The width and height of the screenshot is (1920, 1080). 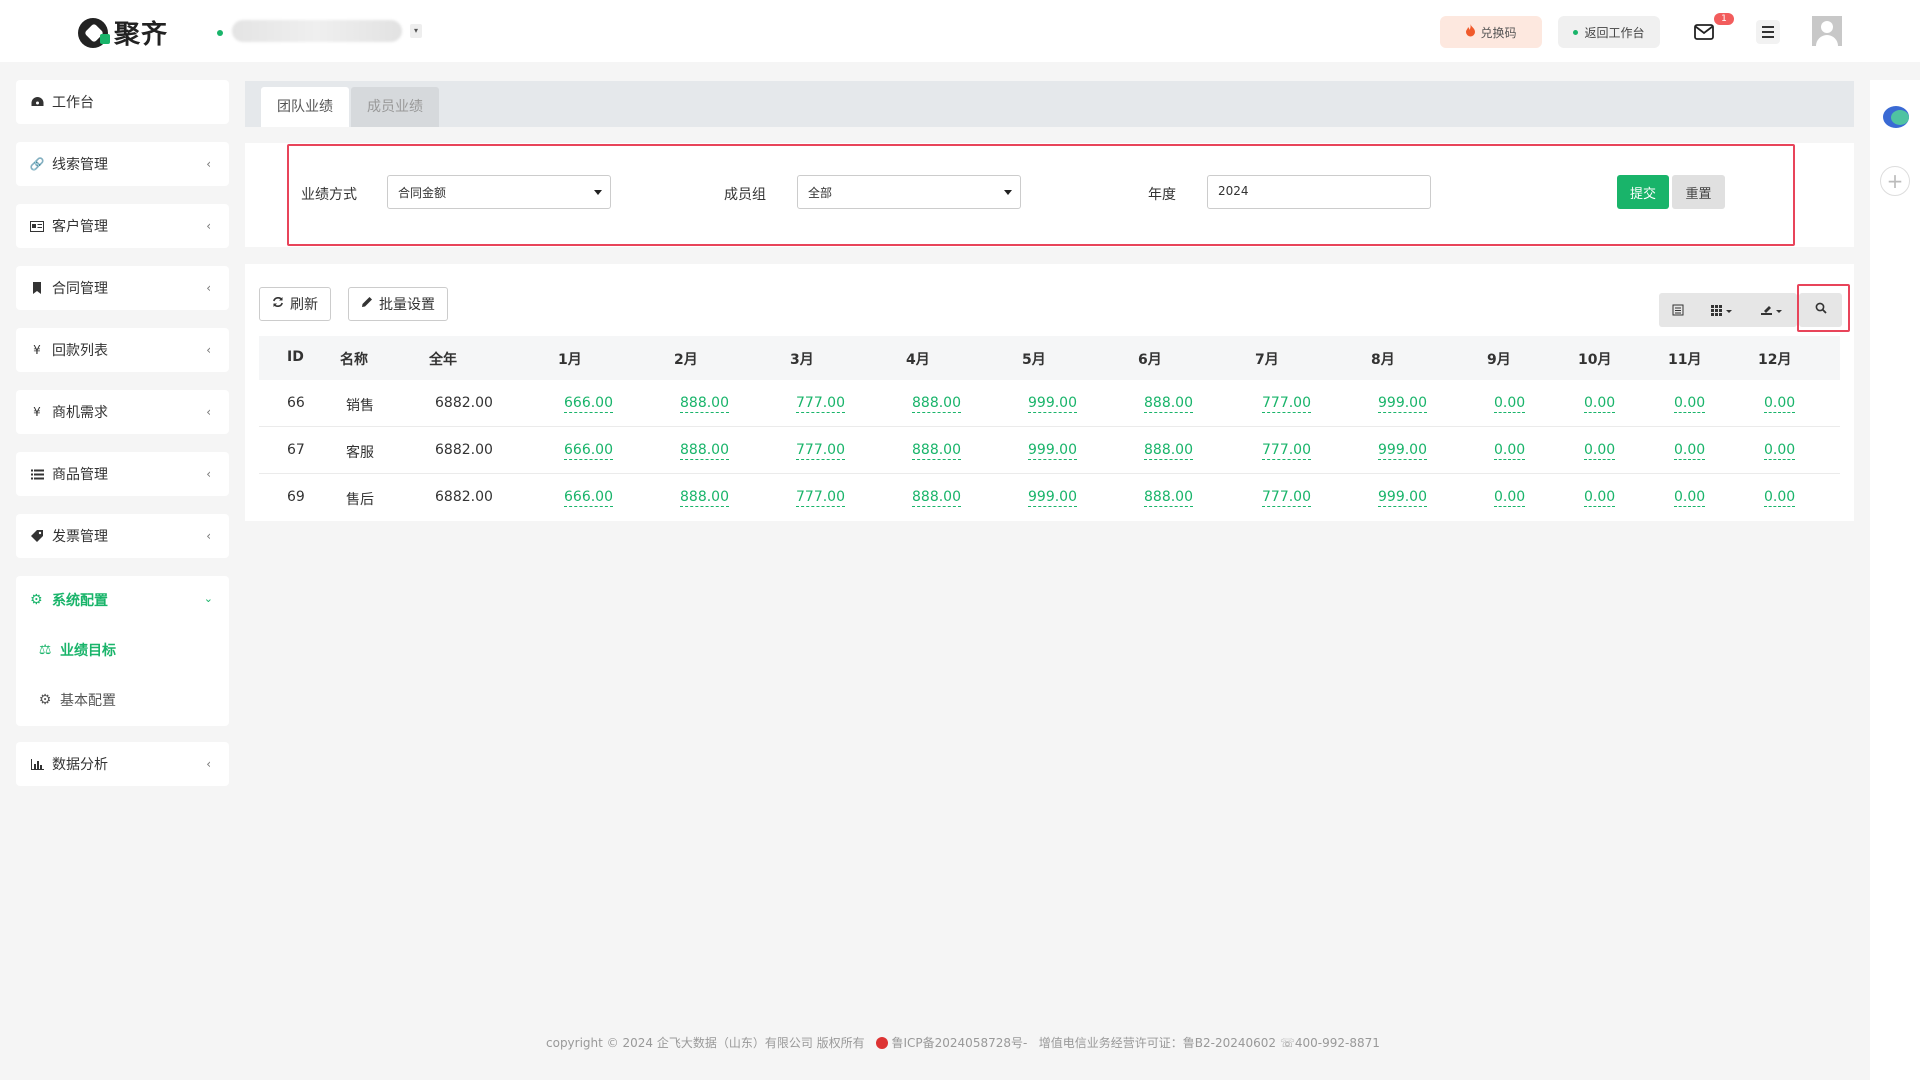 I want to click on company-name-blurred, so click(x=317, y=31).